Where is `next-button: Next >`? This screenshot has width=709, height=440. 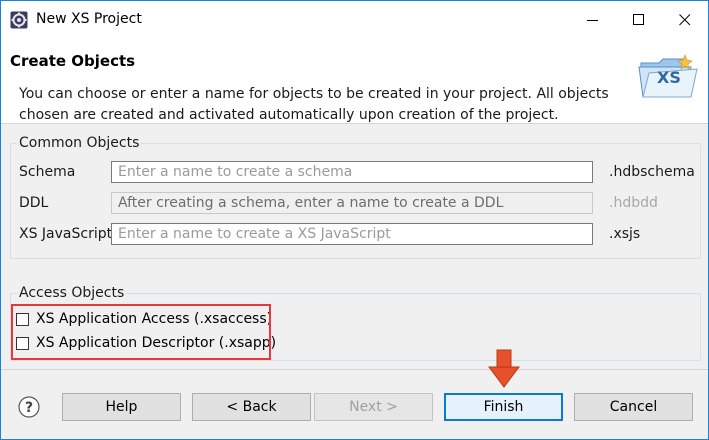
next-button: Next > is located at coordinates (373, 407).